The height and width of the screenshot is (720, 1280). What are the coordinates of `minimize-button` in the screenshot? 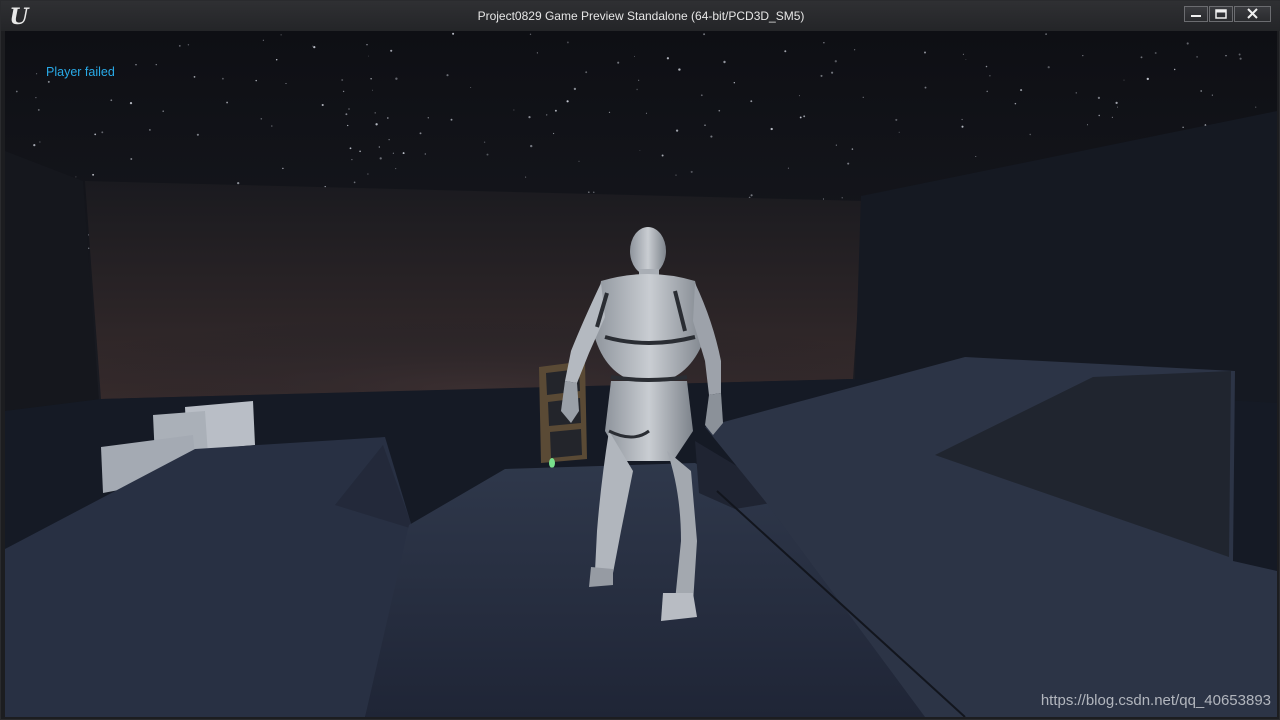 It's located at (1196, 14).